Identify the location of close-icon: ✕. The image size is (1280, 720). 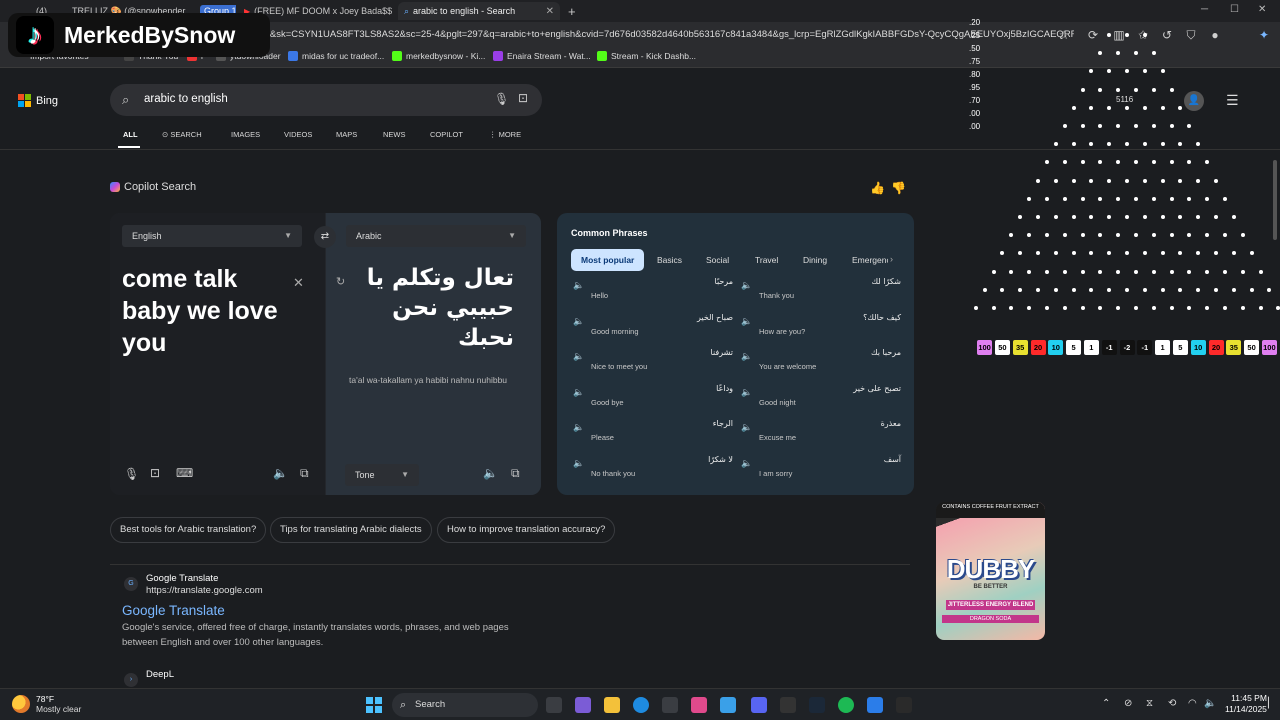
(550, 11).